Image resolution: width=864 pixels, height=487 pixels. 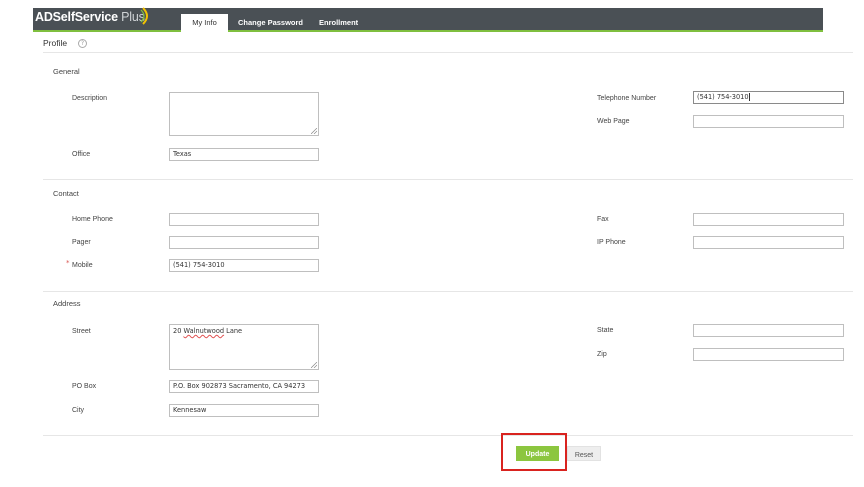 I want to click on description-label: Description, so click(x=90, y=98).